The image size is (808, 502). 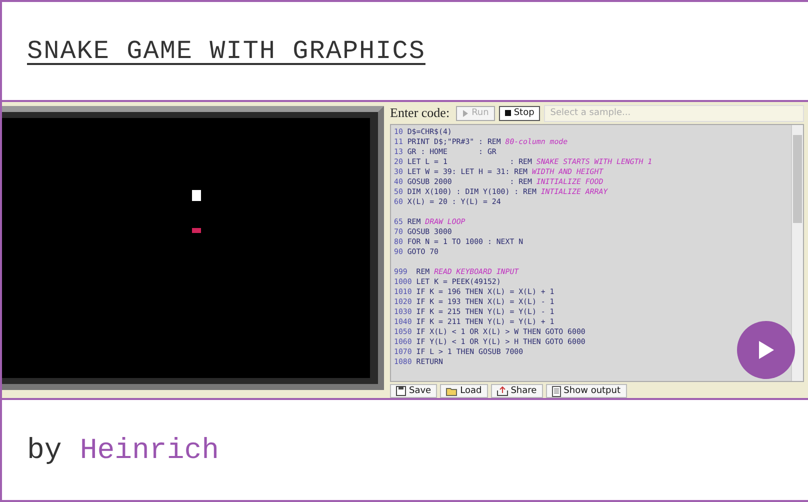 I want to click on page-title: SNAKE GAME WITH GRAPHICS, so click(x=226, y=51).